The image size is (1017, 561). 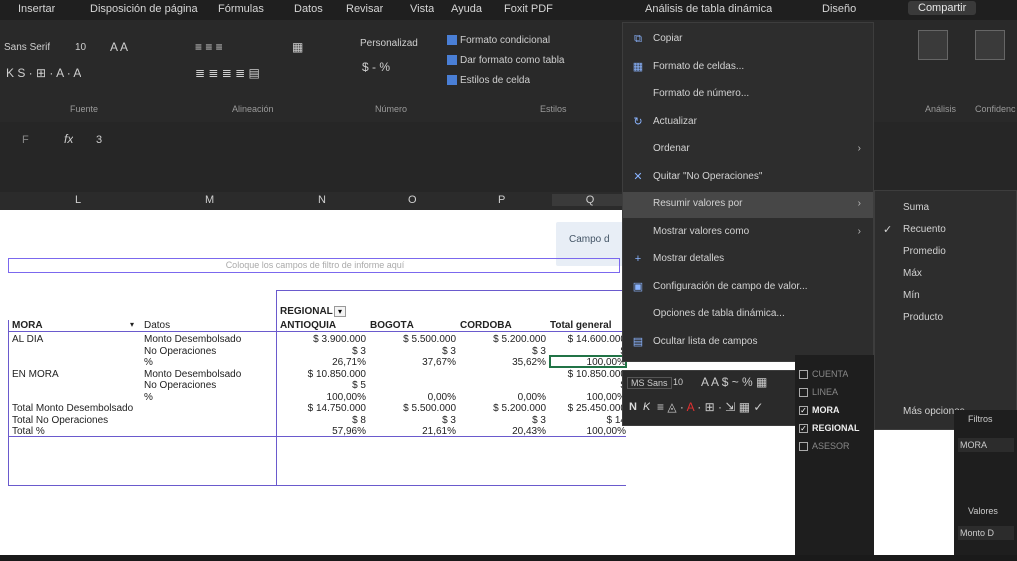 What do you see at coordinates (748, 123) in the screenshot?
I see `context-item-3: ↻ Actualizar` at bounding box center [748, 123].